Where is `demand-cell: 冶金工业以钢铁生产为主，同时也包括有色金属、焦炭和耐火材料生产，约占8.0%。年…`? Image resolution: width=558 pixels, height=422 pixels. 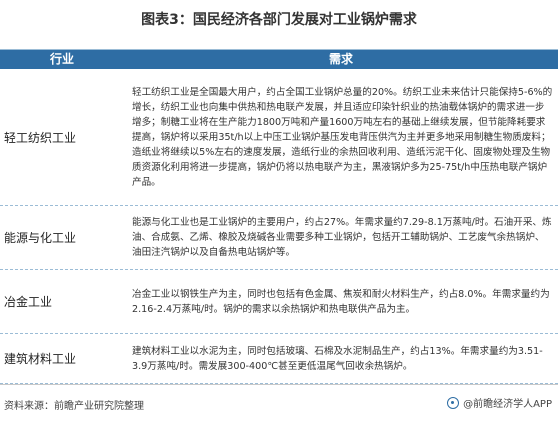
demand-cell: 冶金工业以钢铁生产为主，同时也包括有色金属、焦炭和耐火材料生产，约占8.0%。年… is located at coordinates (341, 301).